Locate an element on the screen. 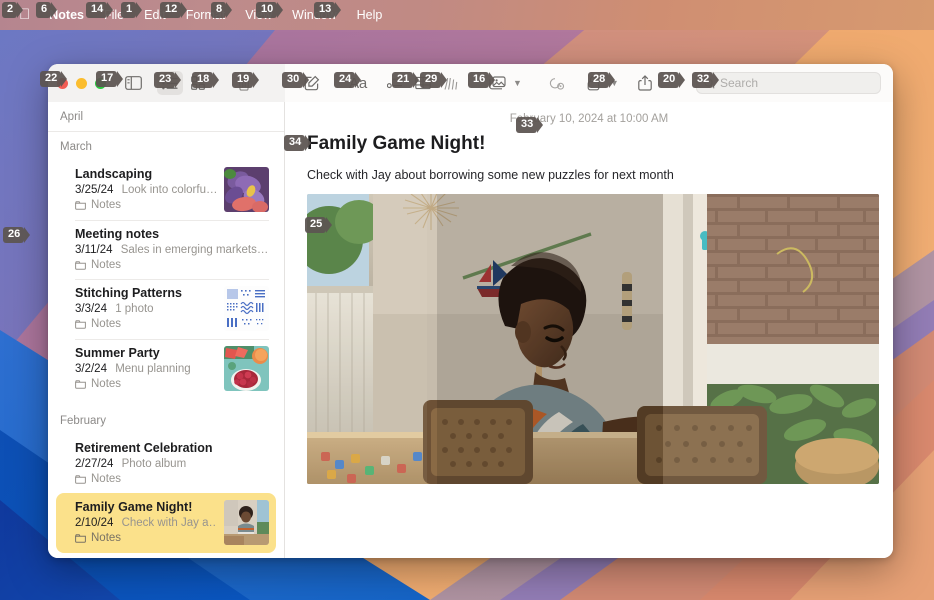 This screenshot has height=600, width=934. section-header-april: April is located at coordinates (166, 117).